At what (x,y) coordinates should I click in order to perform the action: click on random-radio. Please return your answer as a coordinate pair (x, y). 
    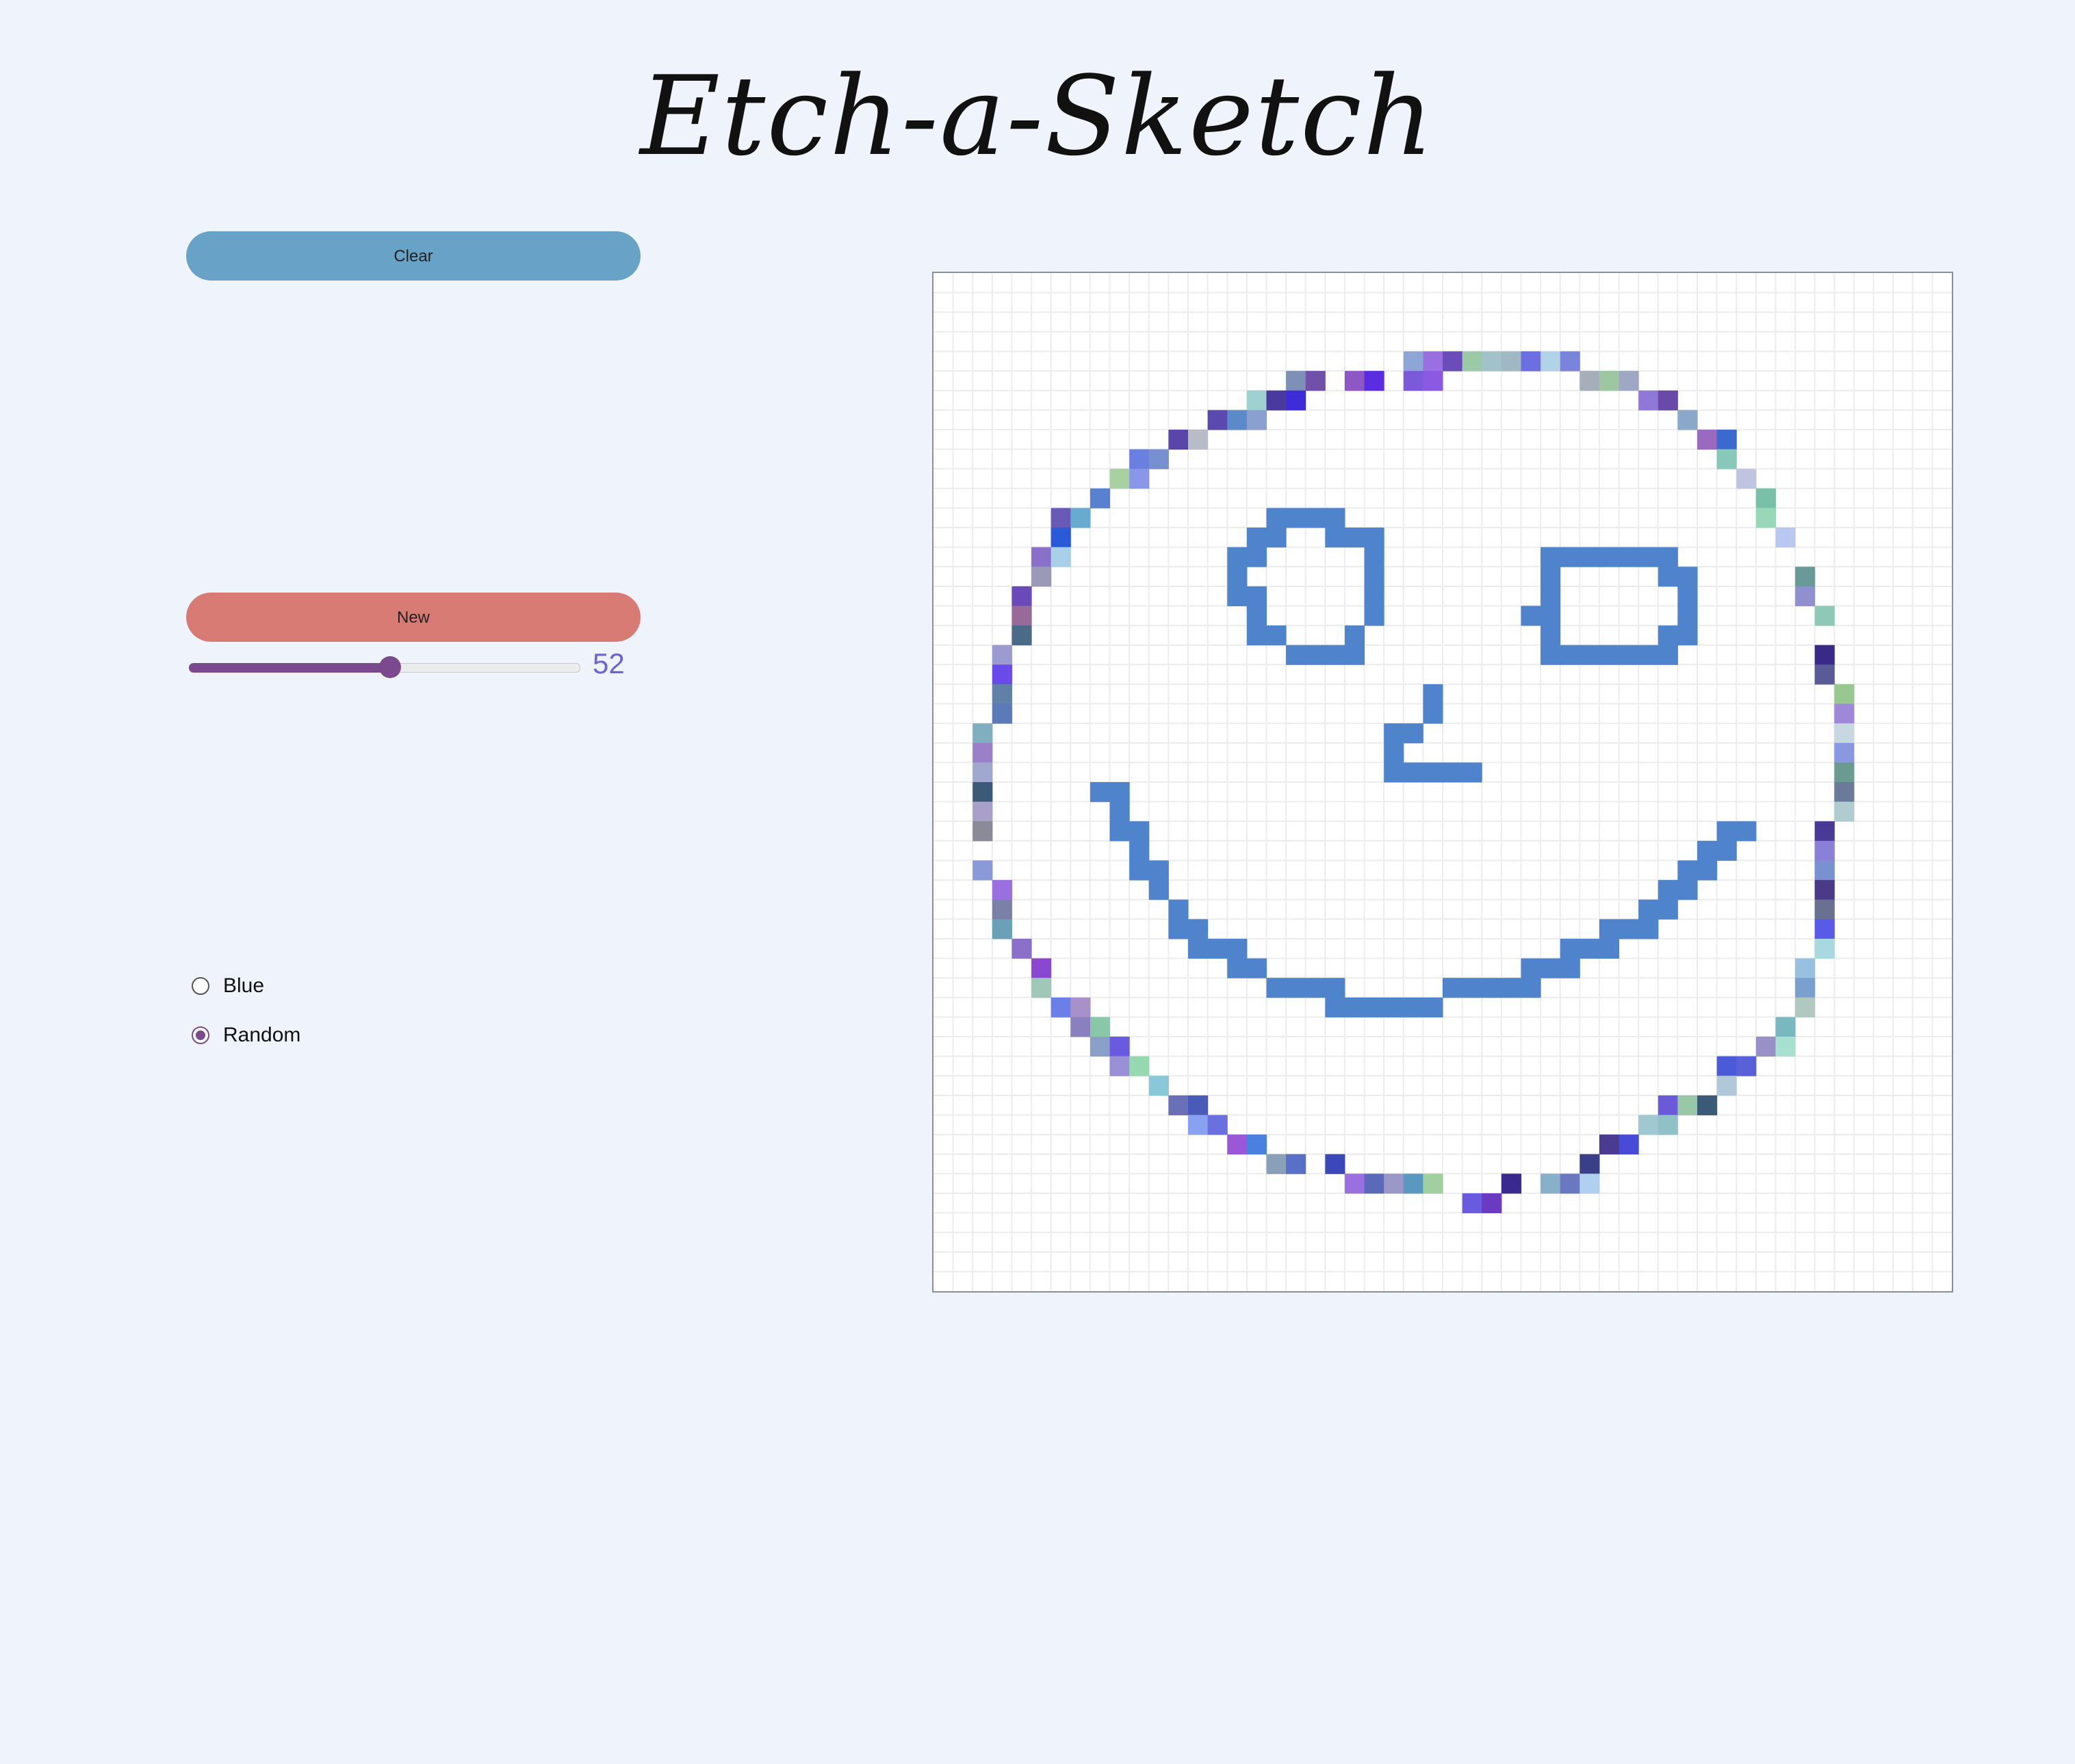
    Looking at the image, I should click on (200, 1035).